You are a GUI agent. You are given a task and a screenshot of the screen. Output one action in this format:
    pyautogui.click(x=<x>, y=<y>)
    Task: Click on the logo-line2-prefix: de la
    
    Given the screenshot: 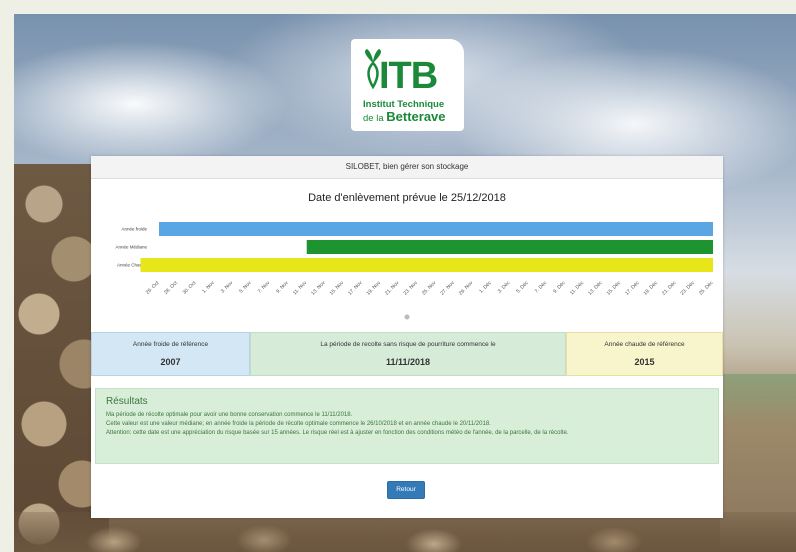 What is the action you would take?
    pyautogui.click(x=373, y=118)
    